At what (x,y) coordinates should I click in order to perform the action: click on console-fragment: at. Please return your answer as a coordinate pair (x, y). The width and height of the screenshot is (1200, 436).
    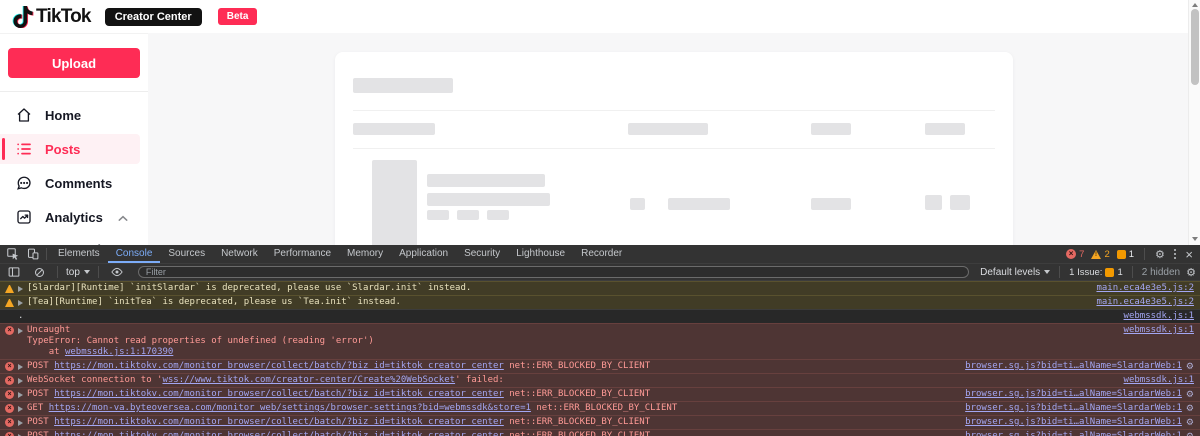
    Looking at the image, I should click on (46, 352).